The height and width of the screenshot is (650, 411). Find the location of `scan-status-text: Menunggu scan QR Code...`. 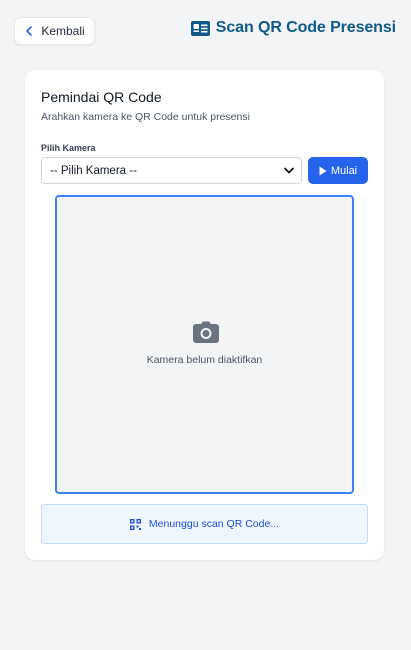

scan-status-text: Menunggu scan QR Code... is located at coordinates (214, 524).